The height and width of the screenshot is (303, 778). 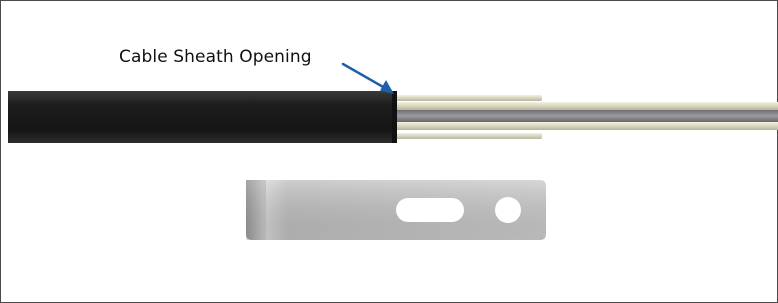 I want to click on callout-label: Cable Sheath Opening, so click(x=215, y=57).